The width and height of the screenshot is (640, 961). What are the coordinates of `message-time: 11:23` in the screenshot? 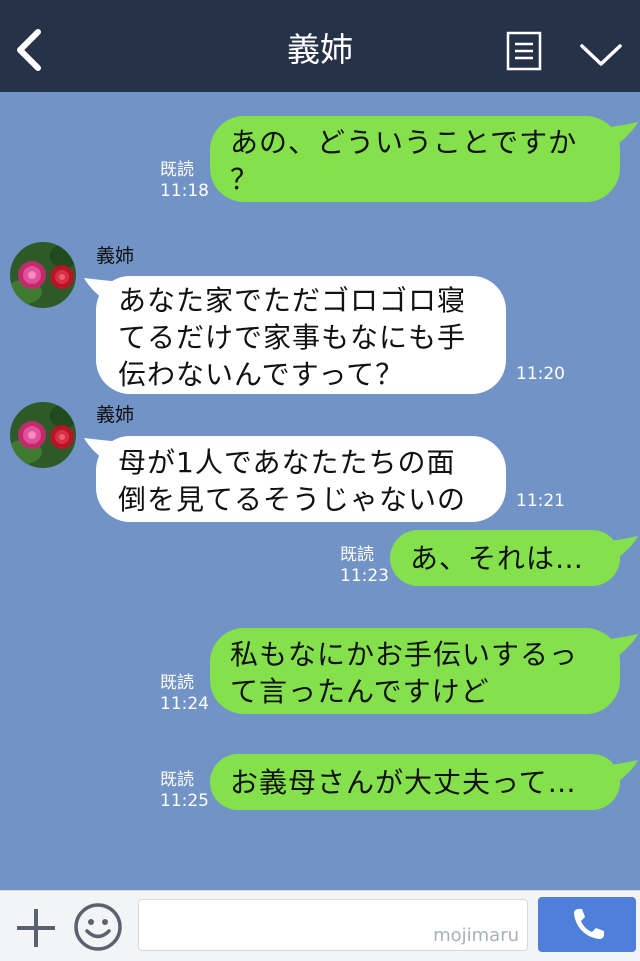 It's located at (364, 576).